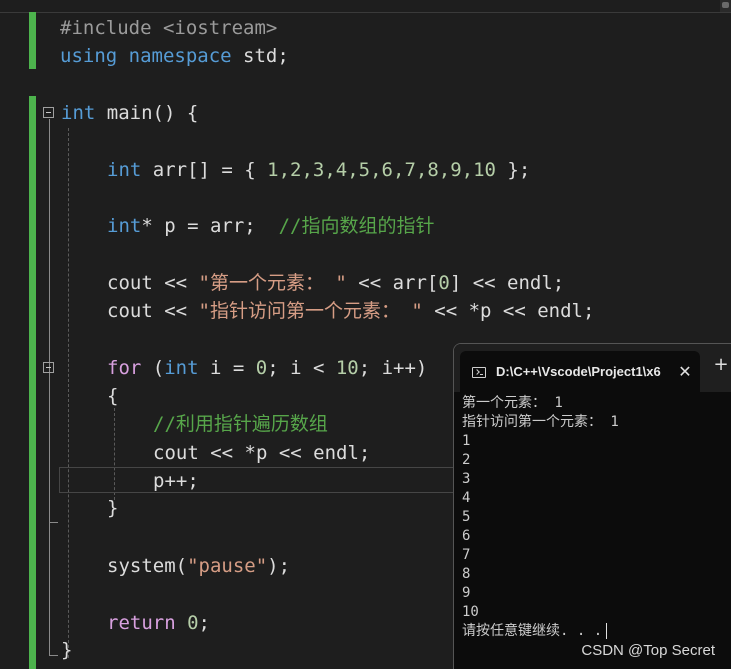 Image resolution: width=731 pixels, height=669 pixels. Describe the element at coordinates (272, 283) in the screenshot. I see `string-literal: "第一个元素： "` at that location.